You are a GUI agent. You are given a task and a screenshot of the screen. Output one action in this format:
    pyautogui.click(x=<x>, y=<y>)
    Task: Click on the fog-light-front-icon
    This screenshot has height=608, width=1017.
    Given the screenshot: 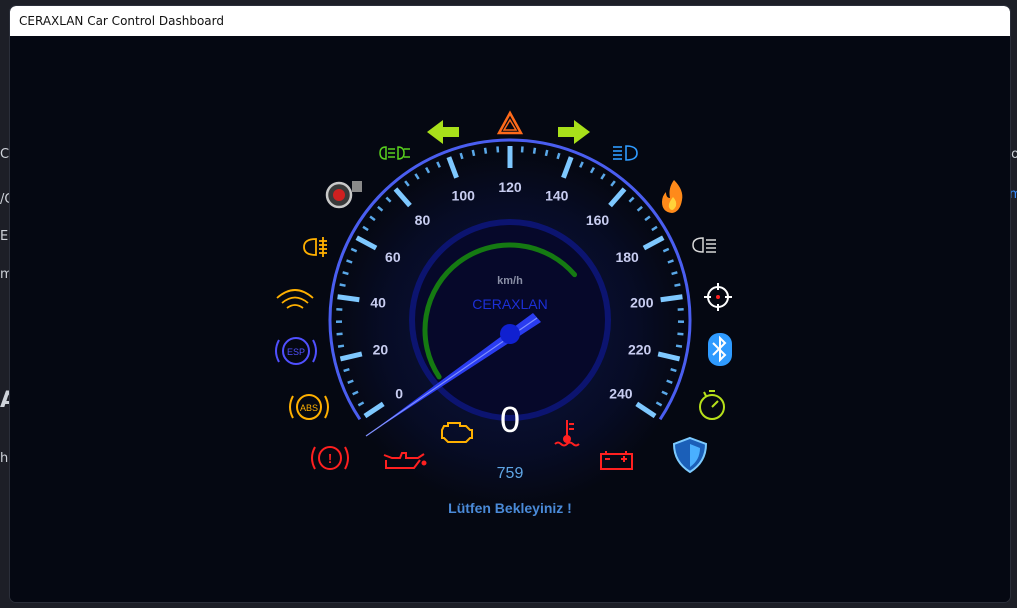 What is the action you would take?
    pyautogui.click(x=315, y=247)
    